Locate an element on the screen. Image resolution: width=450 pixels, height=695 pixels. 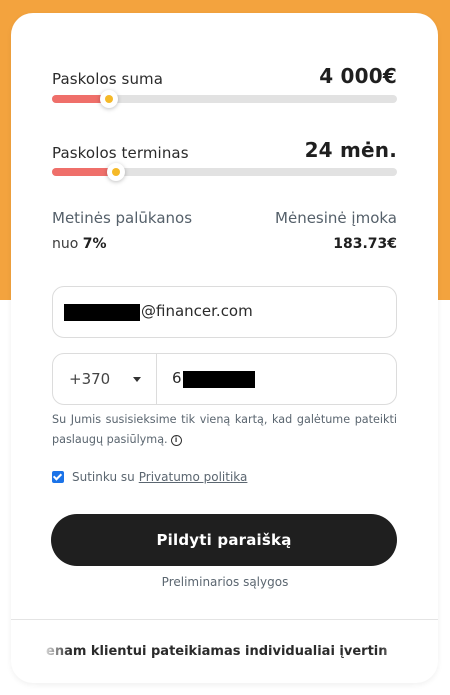
privacy-consent: Sutinku su Privatumo politika is located at coordinates (149, 477).